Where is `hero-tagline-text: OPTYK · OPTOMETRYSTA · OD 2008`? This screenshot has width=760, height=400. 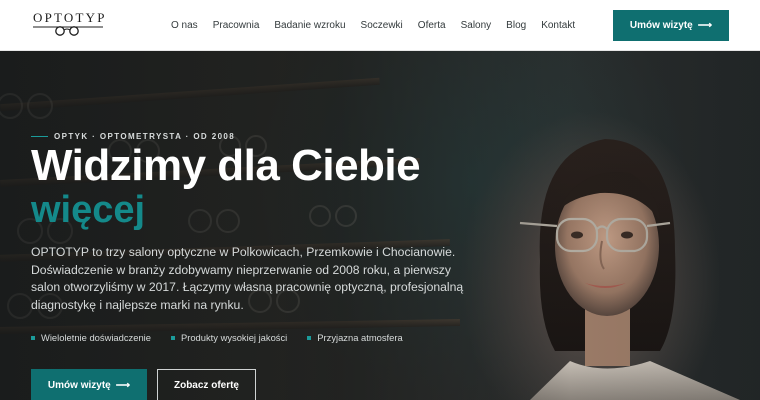
hero-tagline-text: OPTYK · OPTOMETRYSTA · OD 2008 is located at coordinates (145, 136).